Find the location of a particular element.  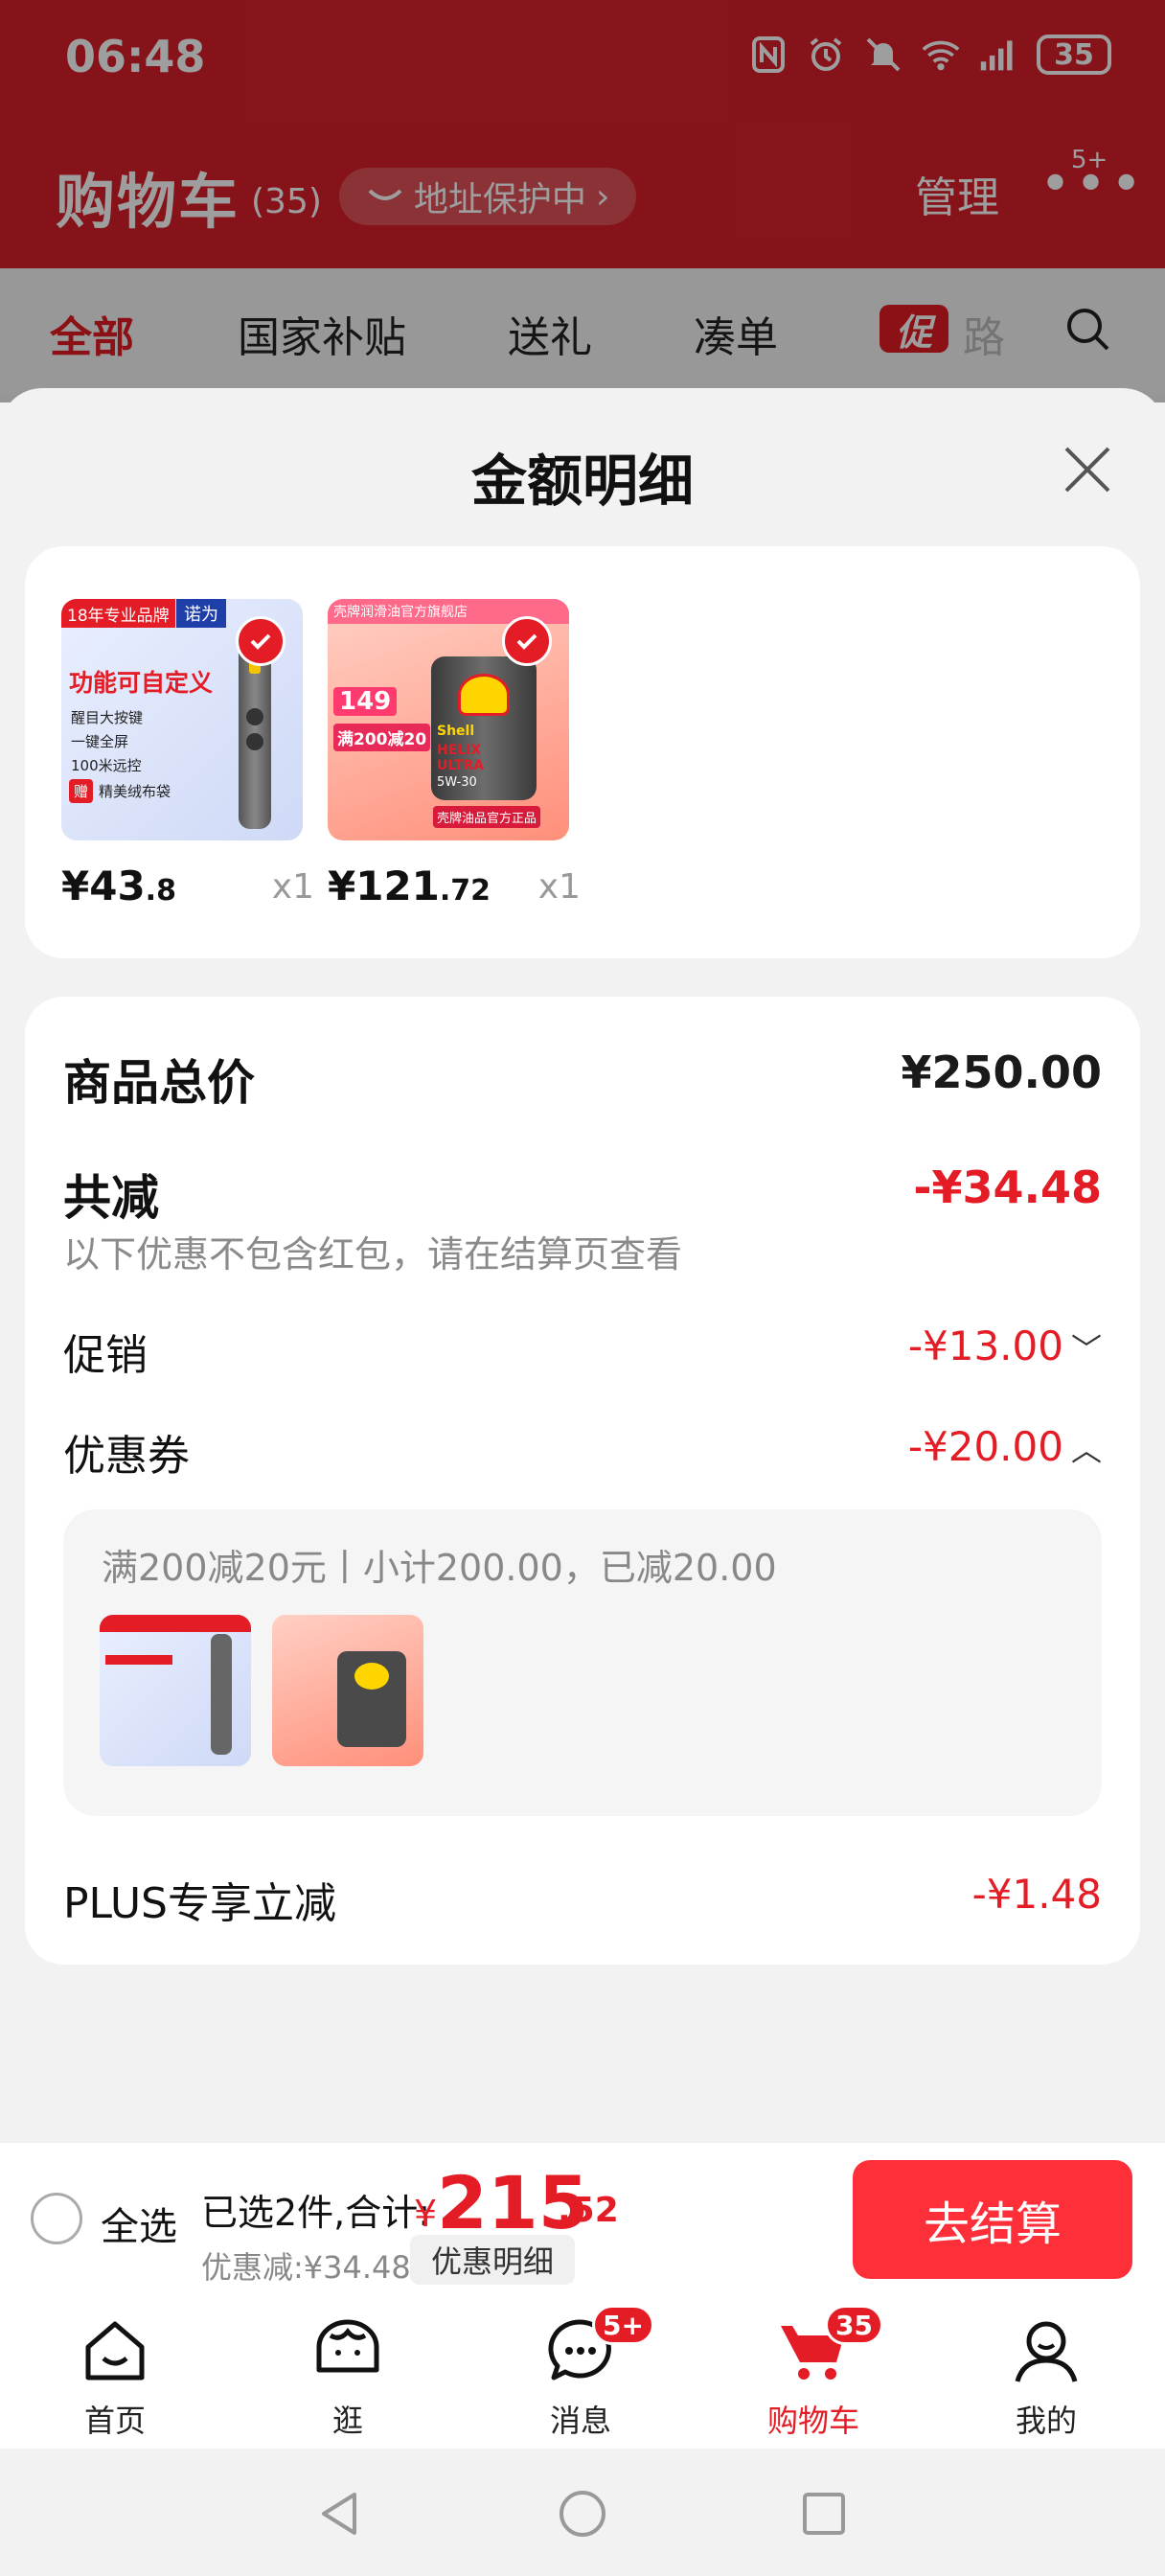

oil-product: HELIX ULTRA is located at coordinates (461, 758).